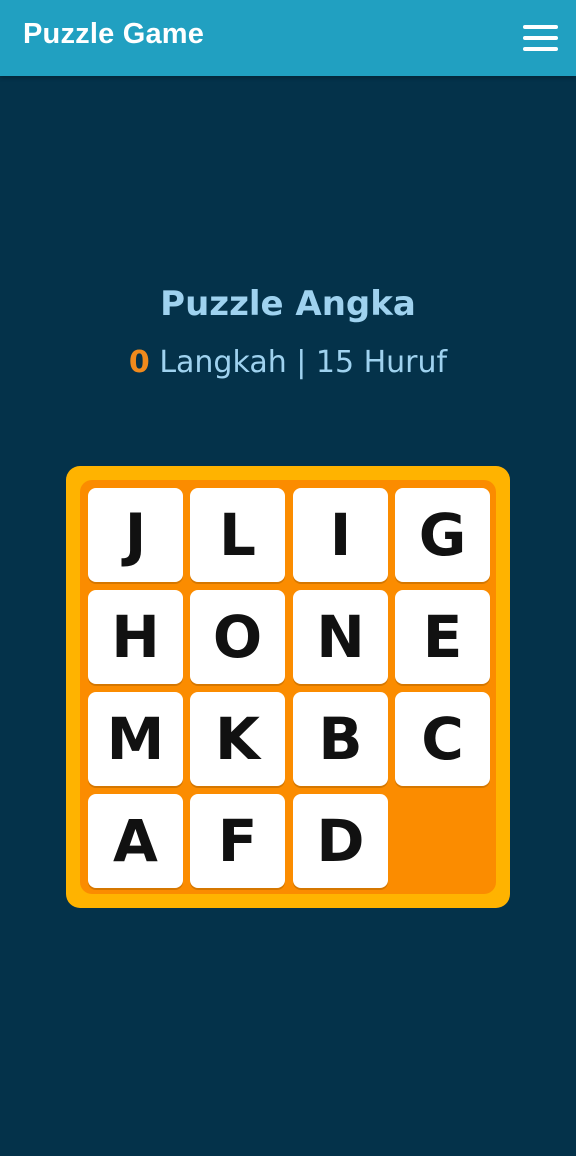 The width and height of the screenshot is (576, 1156). Describe the element at coordinates (135, 841) in the screenshot. I see `puzzle-tile: A` at that location.